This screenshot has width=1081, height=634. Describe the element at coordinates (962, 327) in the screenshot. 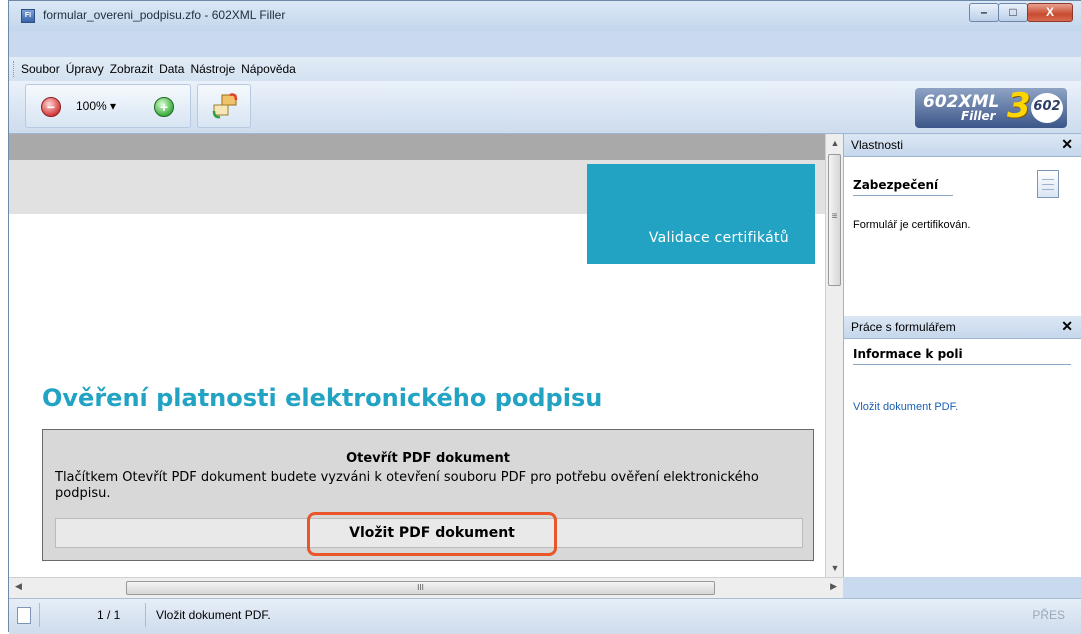

I see `form-work-panel-header: Práce s formulářem ✕` at that location.